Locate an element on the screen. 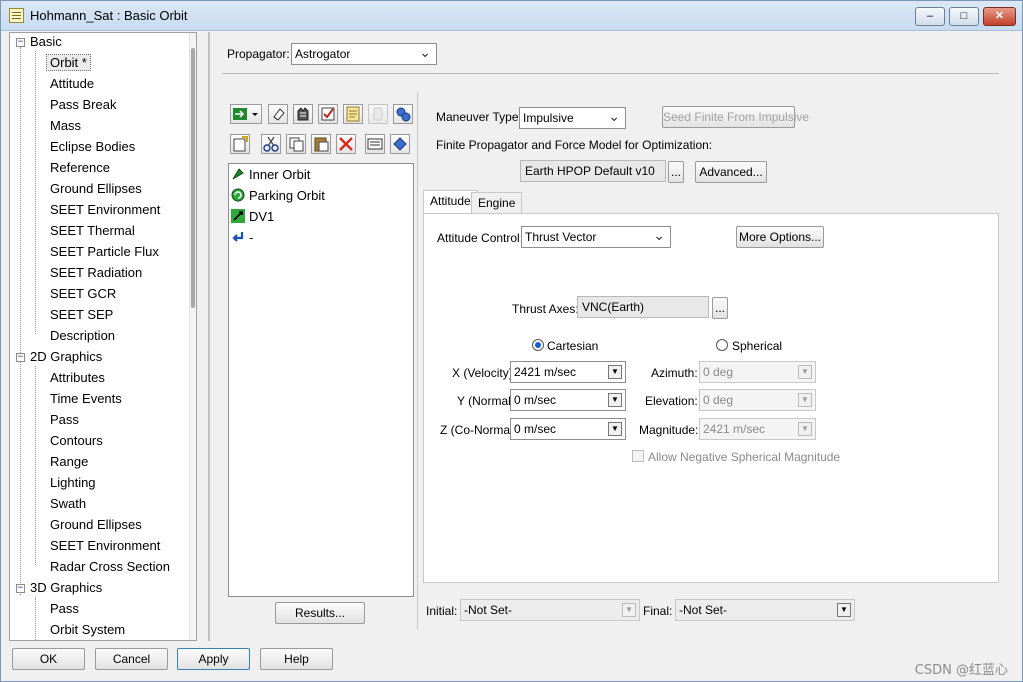 The image size is (1023, 682). minimize-button: – is located at coordinates (930, 16).